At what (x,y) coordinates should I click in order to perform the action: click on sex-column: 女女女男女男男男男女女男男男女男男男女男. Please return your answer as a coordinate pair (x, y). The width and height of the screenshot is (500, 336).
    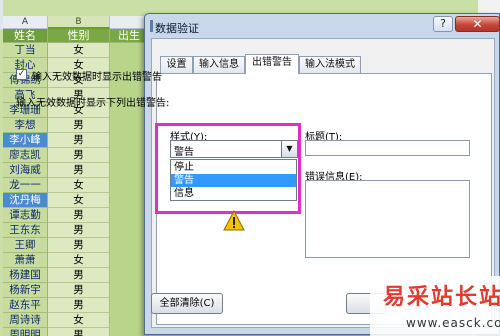
    Looking at the image, I should click on (79, 189).